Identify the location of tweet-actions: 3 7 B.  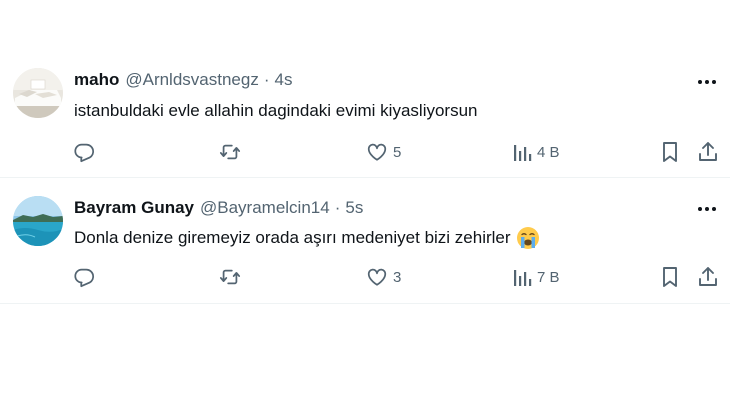
(365, 277).